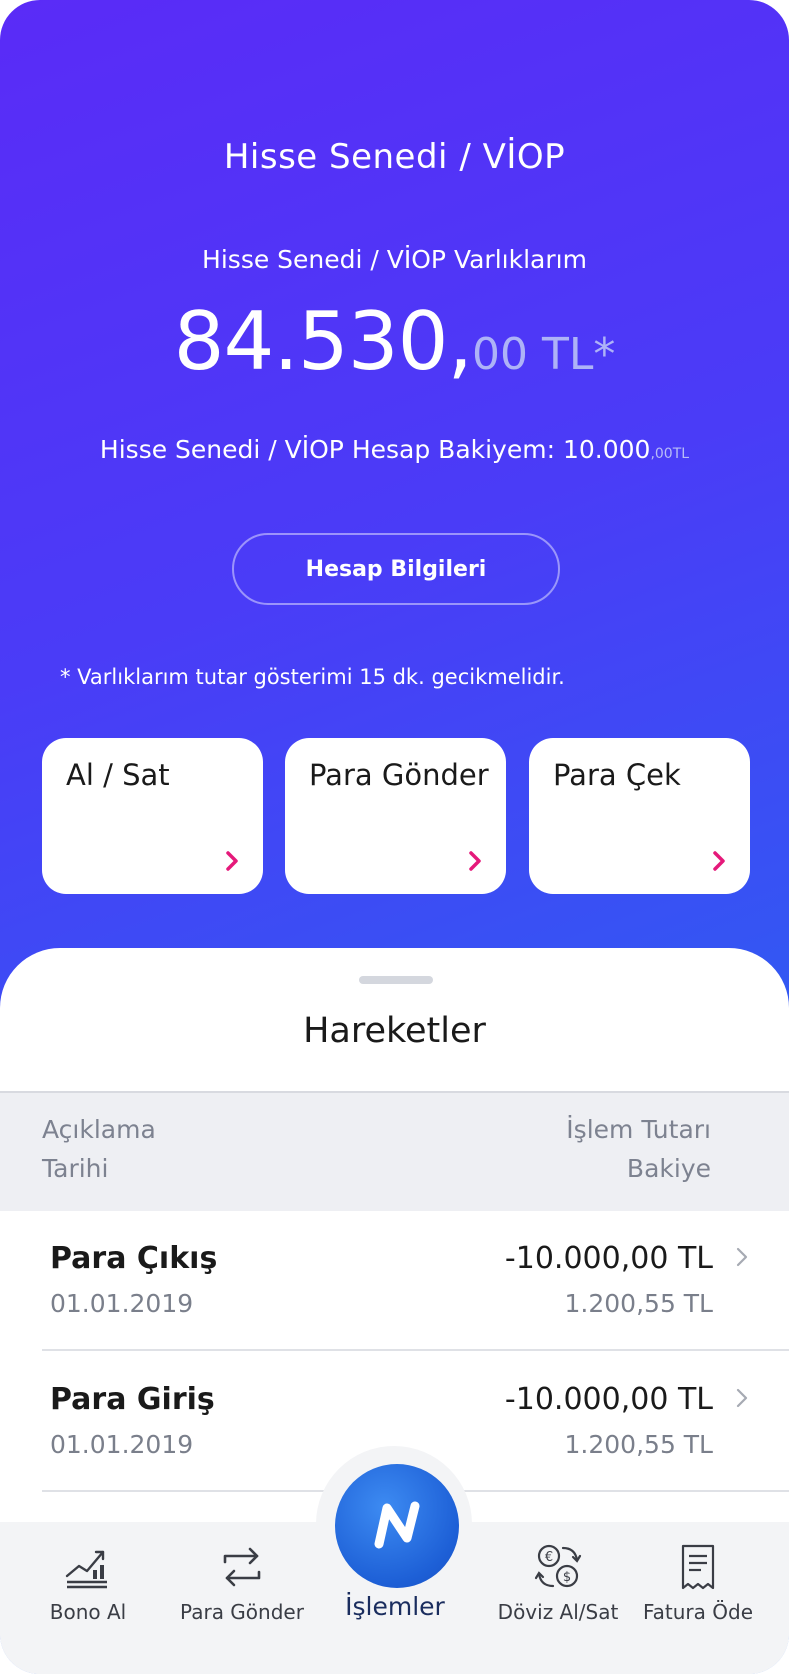  I want to click on amount-main: 84.530,, so click(323, 341).